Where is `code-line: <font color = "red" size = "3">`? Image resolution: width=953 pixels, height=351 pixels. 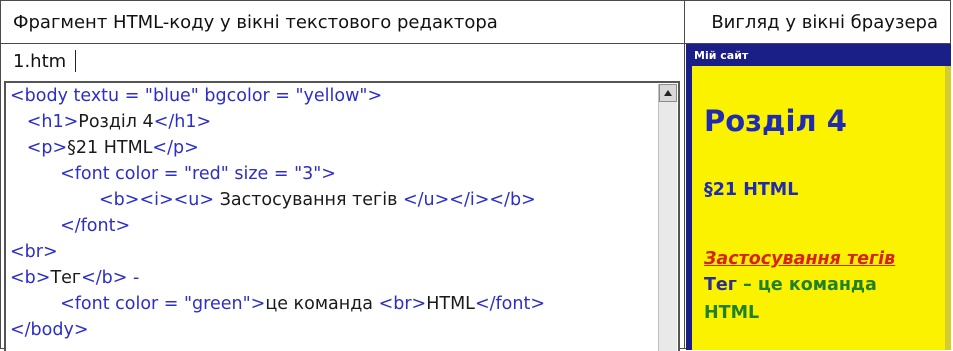
code-line: <font color = "red" size = "3"> is located at coordinates (331, 174).